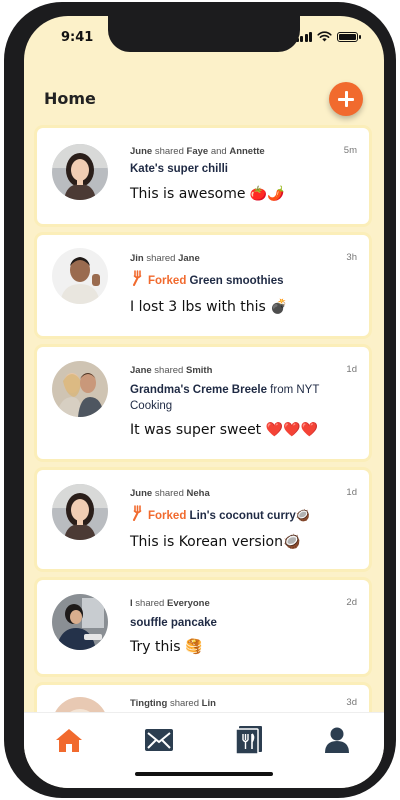  What do you see at coordinates (137, 258) in the screenshot?
I see `sharer-name: Jin` at bounding box center [137, 258].